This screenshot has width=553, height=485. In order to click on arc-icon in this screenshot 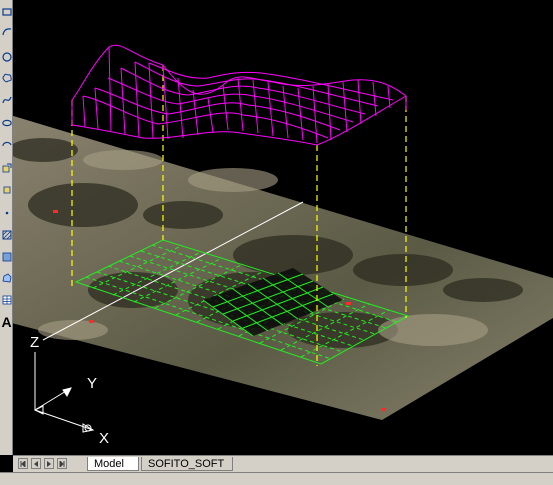, I will do `click(6, 32)`.